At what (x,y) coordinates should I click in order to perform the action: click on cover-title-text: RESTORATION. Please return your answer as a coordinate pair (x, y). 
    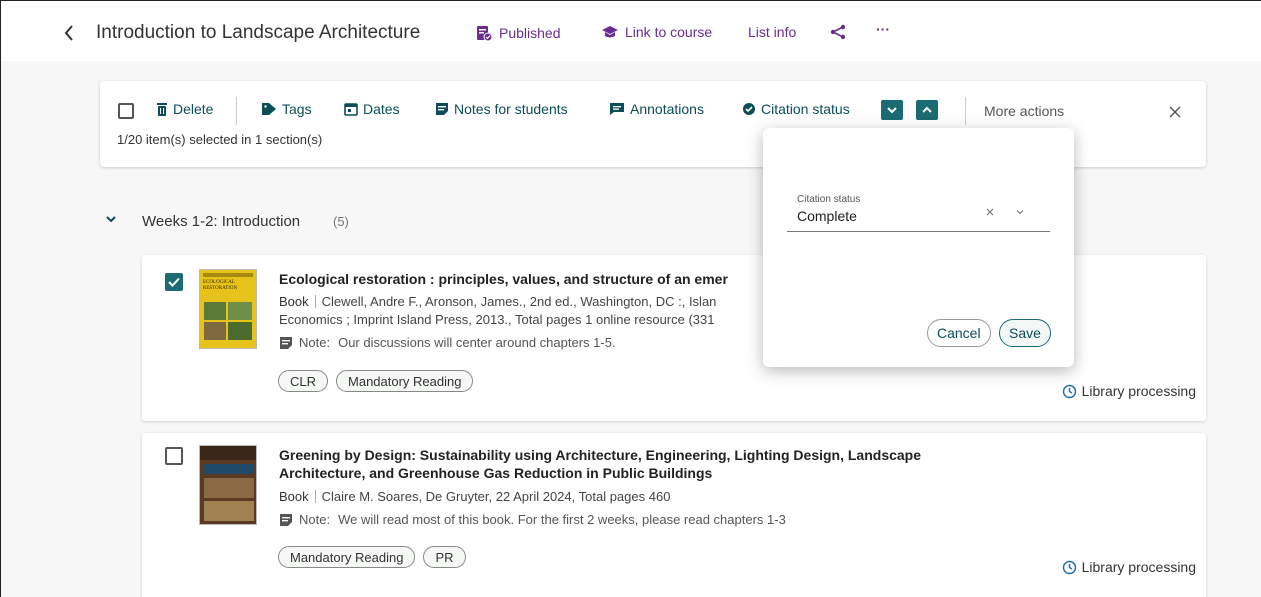
    Looking at the image, I should click on (220, 288).